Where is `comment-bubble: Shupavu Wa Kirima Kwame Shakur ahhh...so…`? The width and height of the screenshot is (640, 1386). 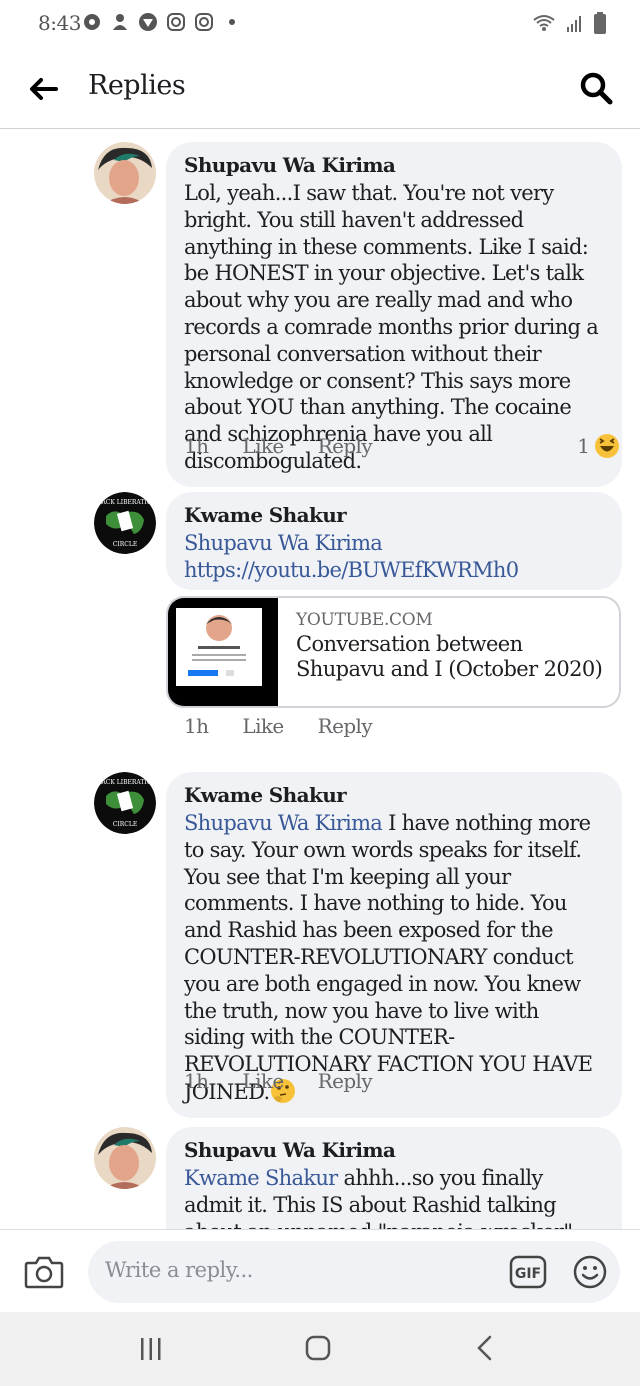 comment-bubble: Shupavu Wa Kirima Kwame Shakur ahhh...so… is located at coordinates (394, 1178).